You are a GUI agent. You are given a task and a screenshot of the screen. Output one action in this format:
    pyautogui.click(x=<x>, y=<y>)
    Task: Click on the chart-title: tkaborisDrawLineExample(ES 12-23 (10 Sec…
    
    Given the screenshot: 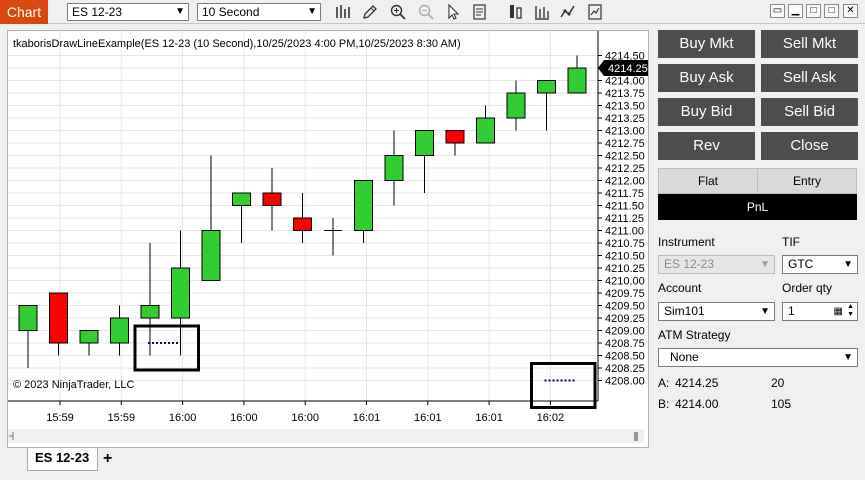 What is the action you would take?
    pyautogui.click(x=237, y=44)
    